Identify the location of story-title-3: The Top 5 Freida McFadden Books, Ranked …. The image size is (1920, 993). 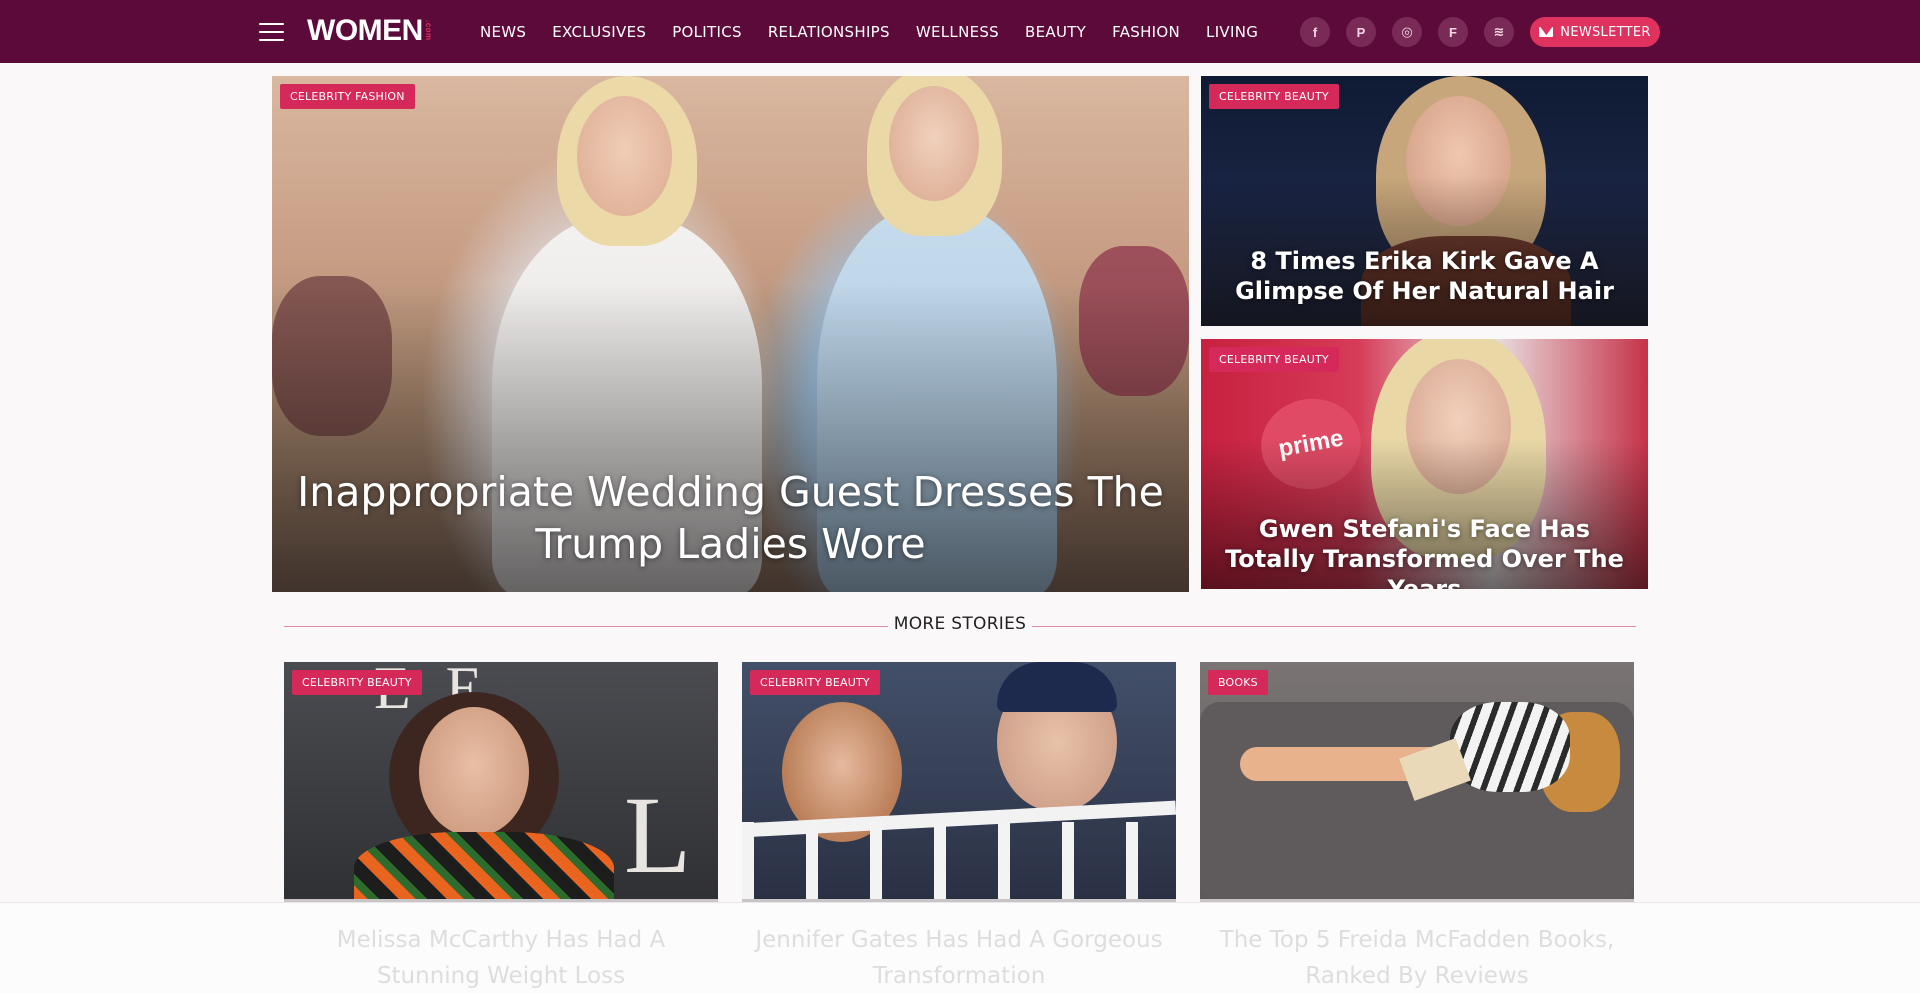
(1417, 957).